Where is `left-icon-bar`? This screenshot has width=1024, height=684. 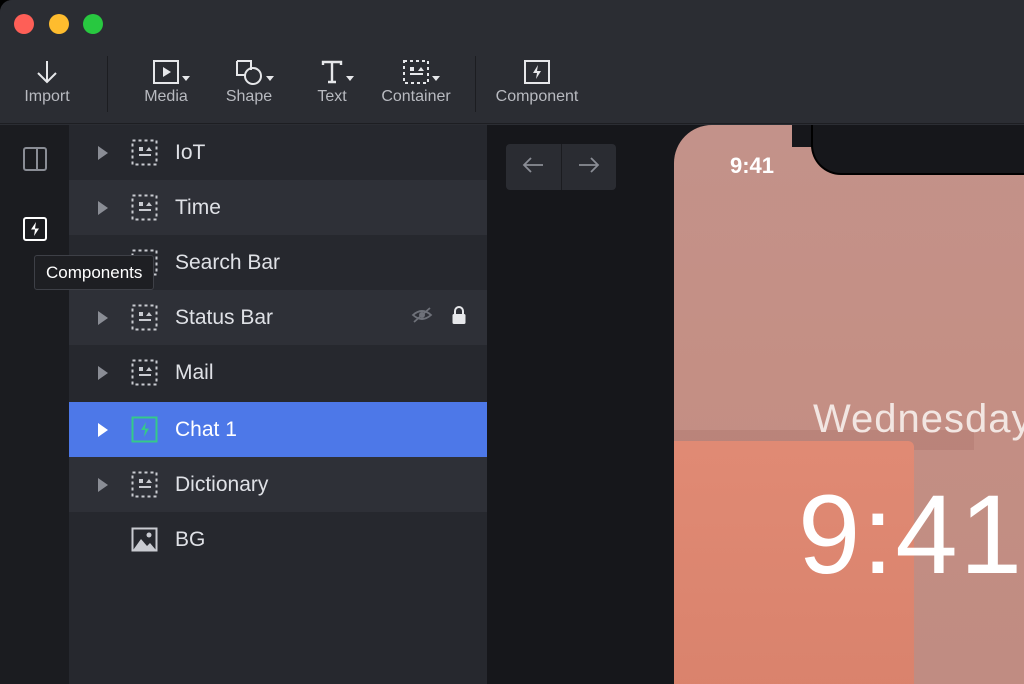
left-icon-bar is located at coordinates (34, 404).